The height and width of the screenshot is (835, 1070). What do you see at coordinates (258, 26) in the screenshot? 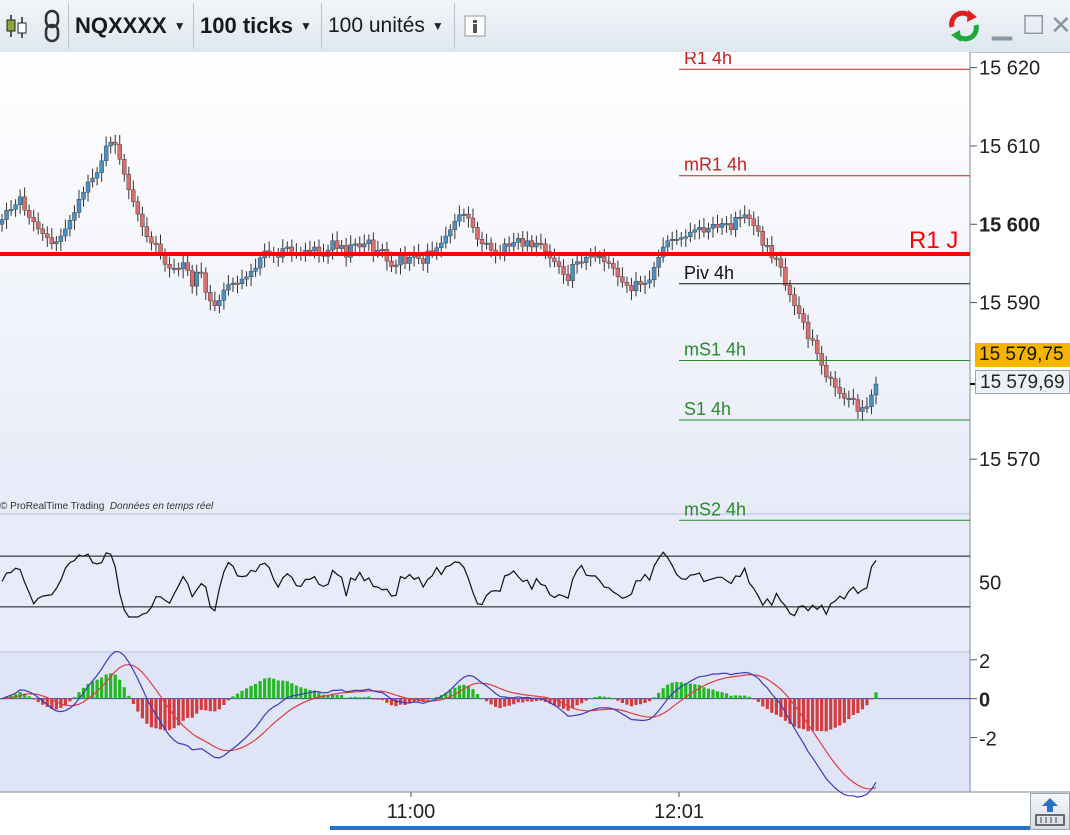
I see `interval-selector: 100 ticks ▼` at bounding box center [258, 26].